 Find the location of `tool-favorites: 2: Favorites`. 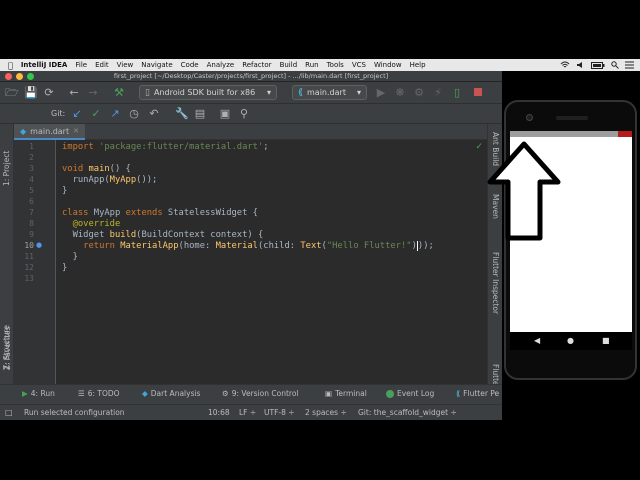

tool-favorites: 2: Favorites is located at coordinates (7, 348).